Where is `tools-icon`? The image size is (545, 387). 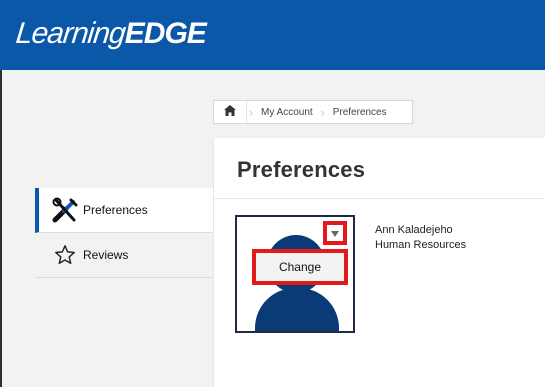
tools-icon is located at coordinates (65, 210).